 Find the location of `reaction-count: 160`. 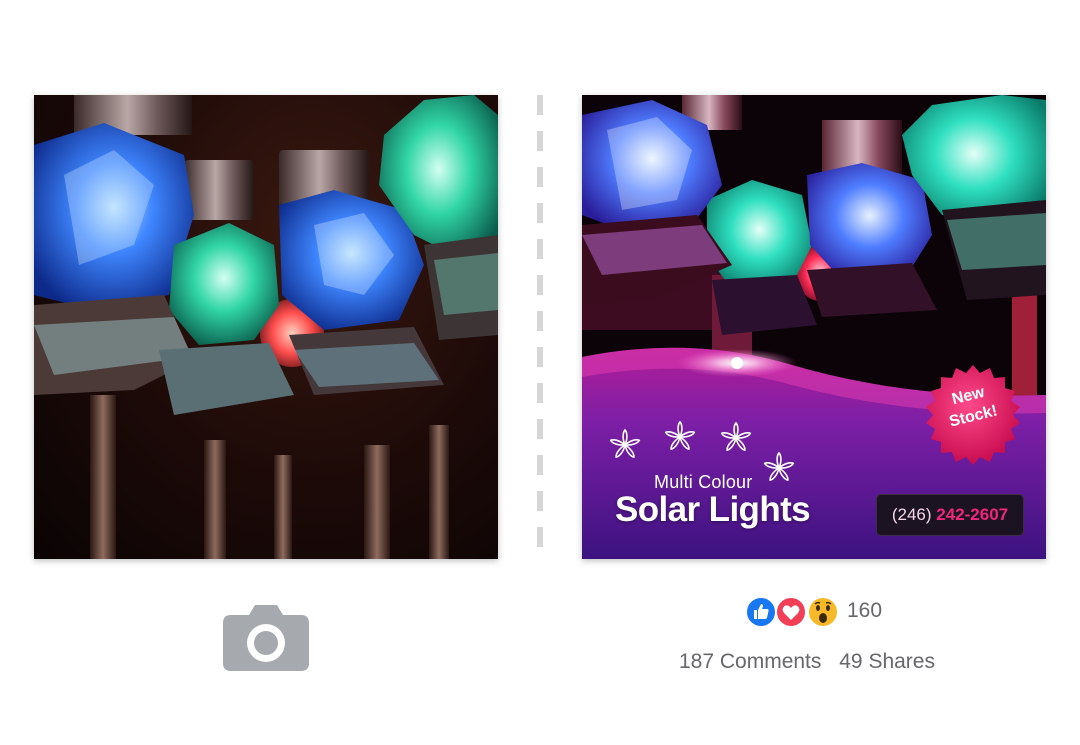

reaction-count: 160 is located at coordinates (864, 611).